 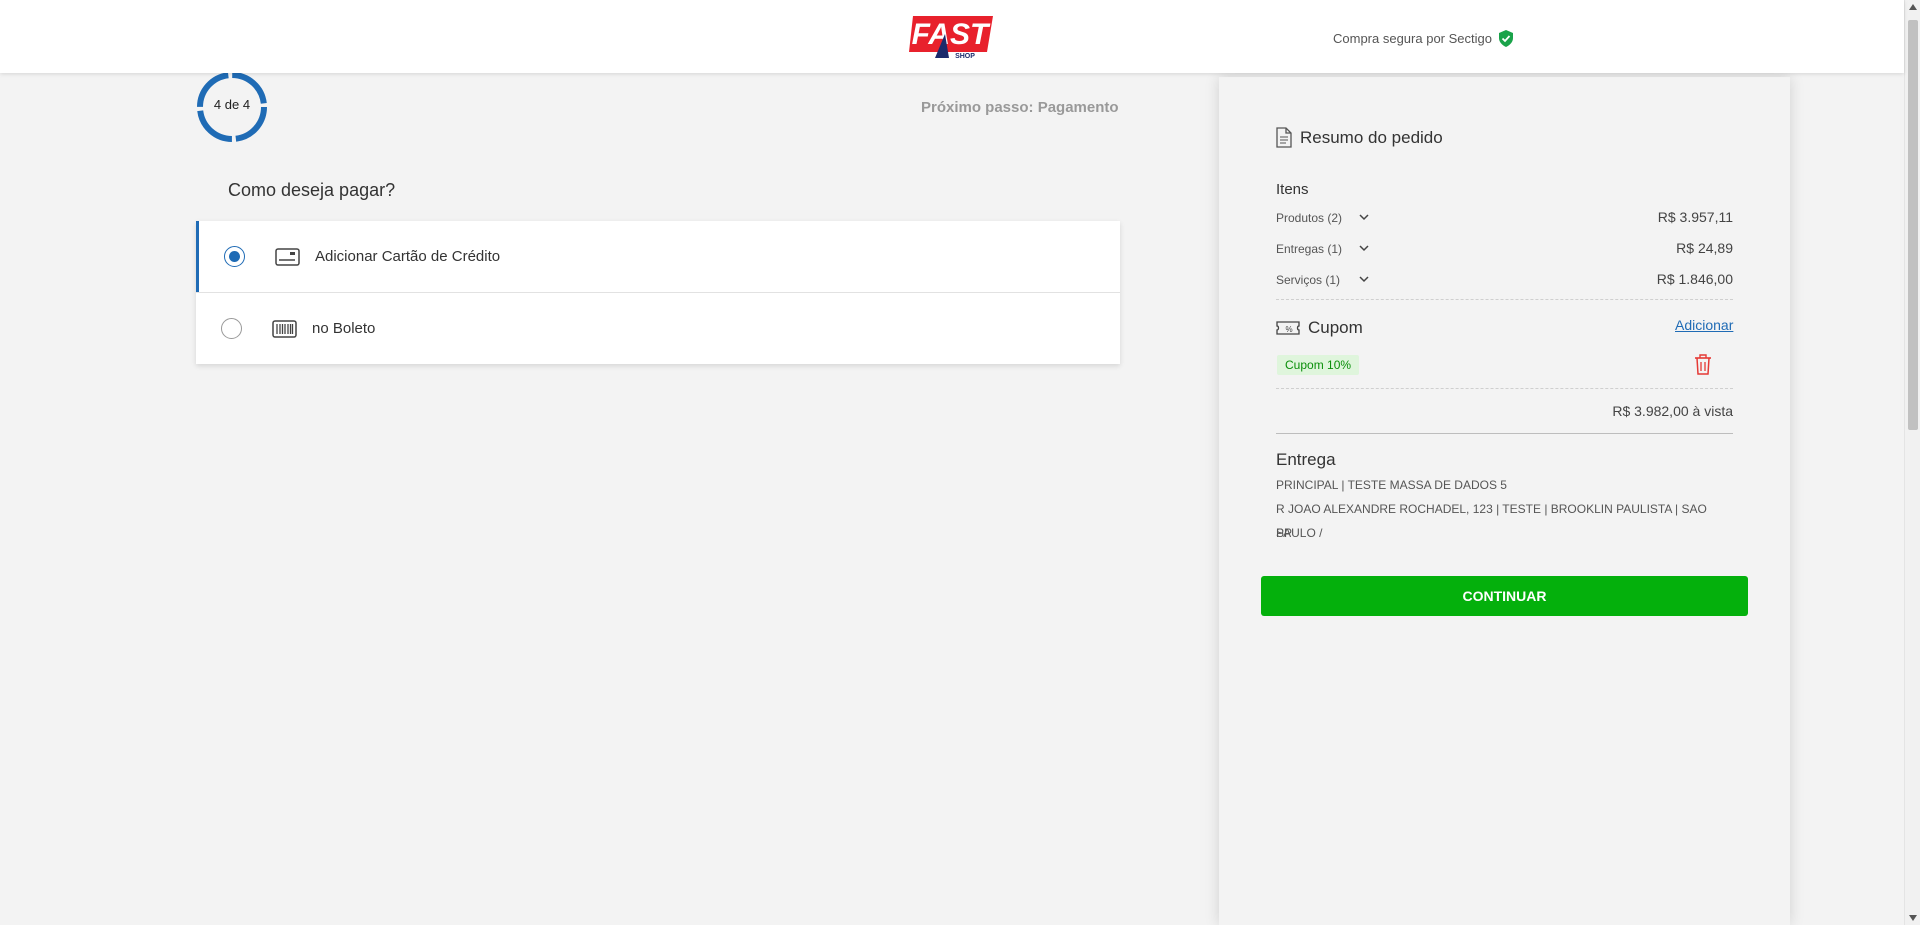 I want to click on entregas-value: R$ 24,89, so click(x=1704, y=248).